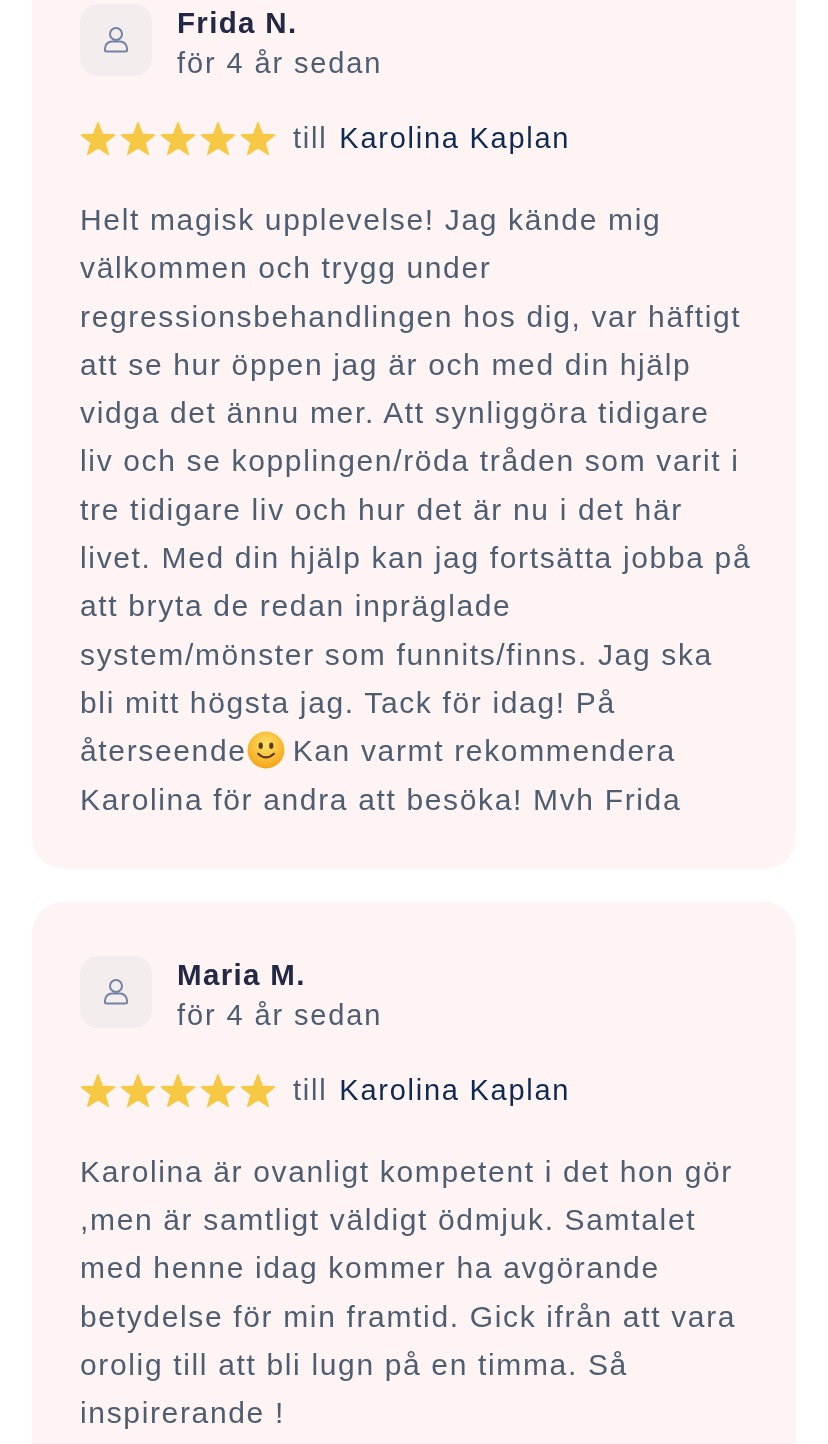 This screenshot has height=1444, width=828. Describe the element at coordinates (265, 750) in the screenshot. I see `smiley-icon` at that location.